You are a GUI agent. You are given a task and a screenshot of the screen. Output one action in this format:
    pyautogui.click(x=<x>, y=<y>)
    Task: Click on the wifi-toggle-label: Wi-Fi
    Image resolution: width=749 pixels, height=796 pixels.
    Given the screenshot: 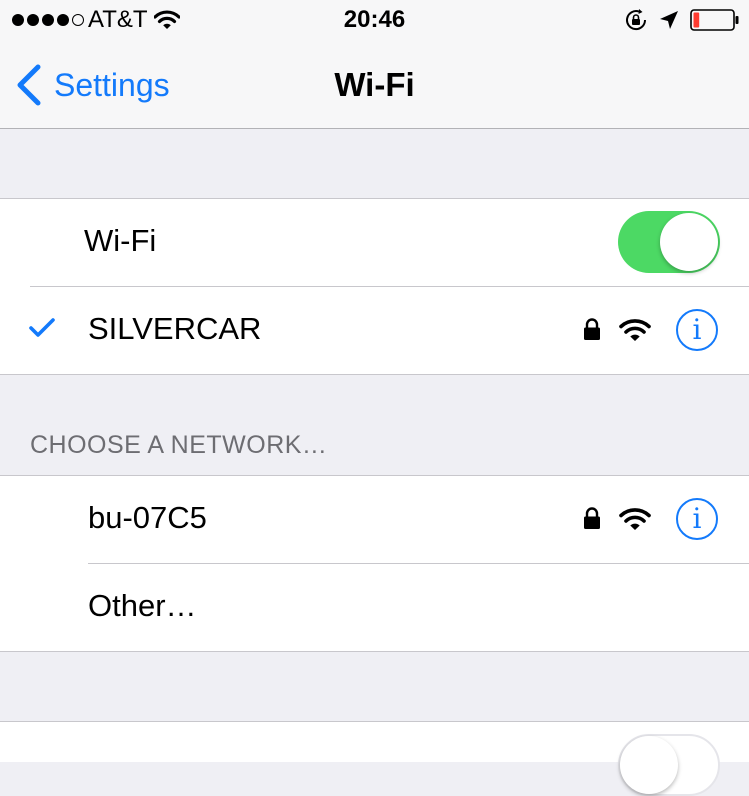 What is the action you would take?
    pyautogui.click(x=120, y=240)
    